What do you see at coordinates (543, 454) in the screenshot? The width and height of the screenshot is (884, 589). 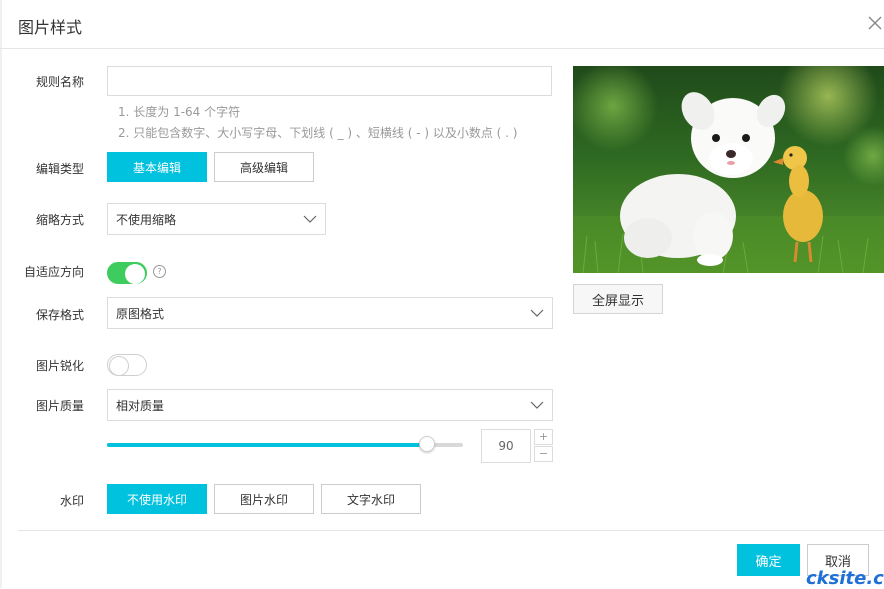 I see `quality-decrease-button: −` at bounding box center [543, 454].